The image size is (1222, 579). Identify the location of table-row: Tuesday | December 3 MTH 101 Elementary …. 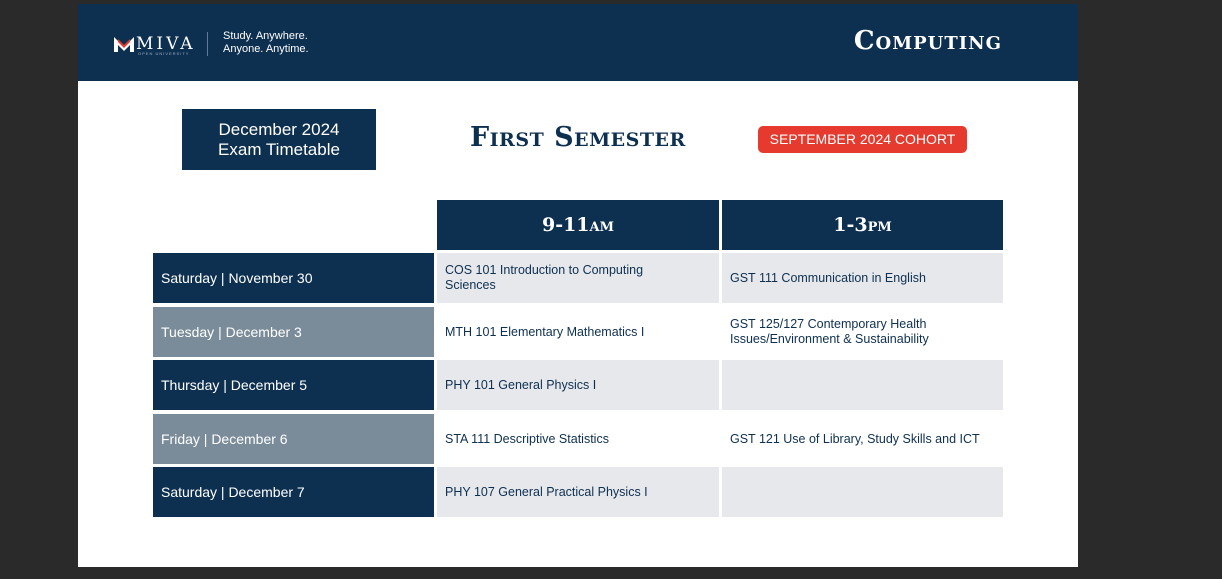
(578, 332).